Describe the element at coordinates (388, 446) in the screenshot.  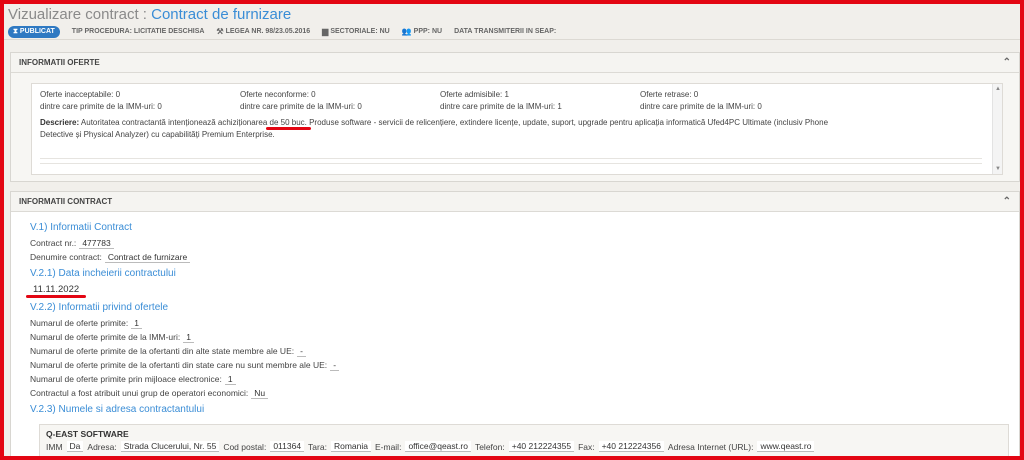
I see `field-label: E-mail:` at that location.